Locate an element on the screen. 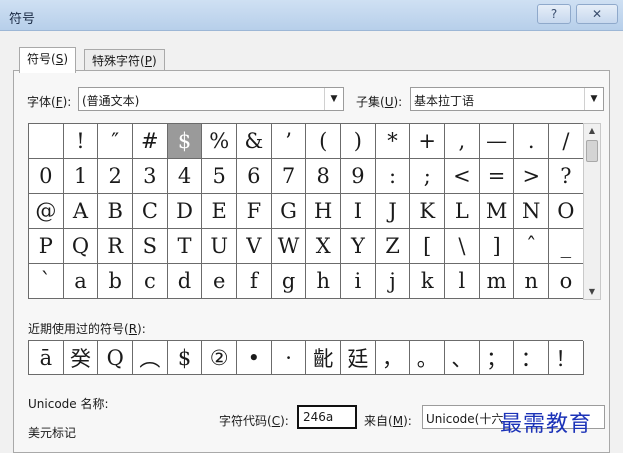 This screenshot has width=623, height=453. recent-symbol-cell: ； is located at coordinates (497, 358).